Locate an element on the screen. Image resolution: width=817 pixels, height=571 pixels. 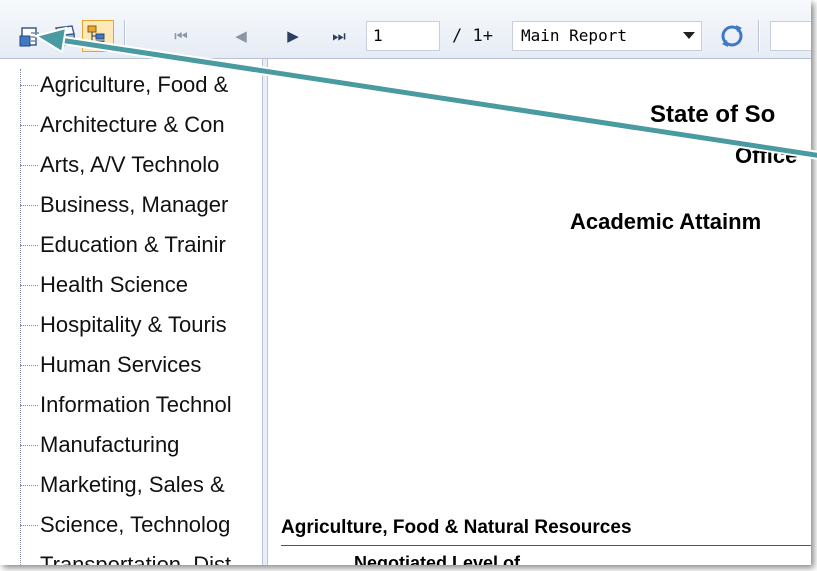
tree-item-label: Human Services is located at coordinates (121, 364).